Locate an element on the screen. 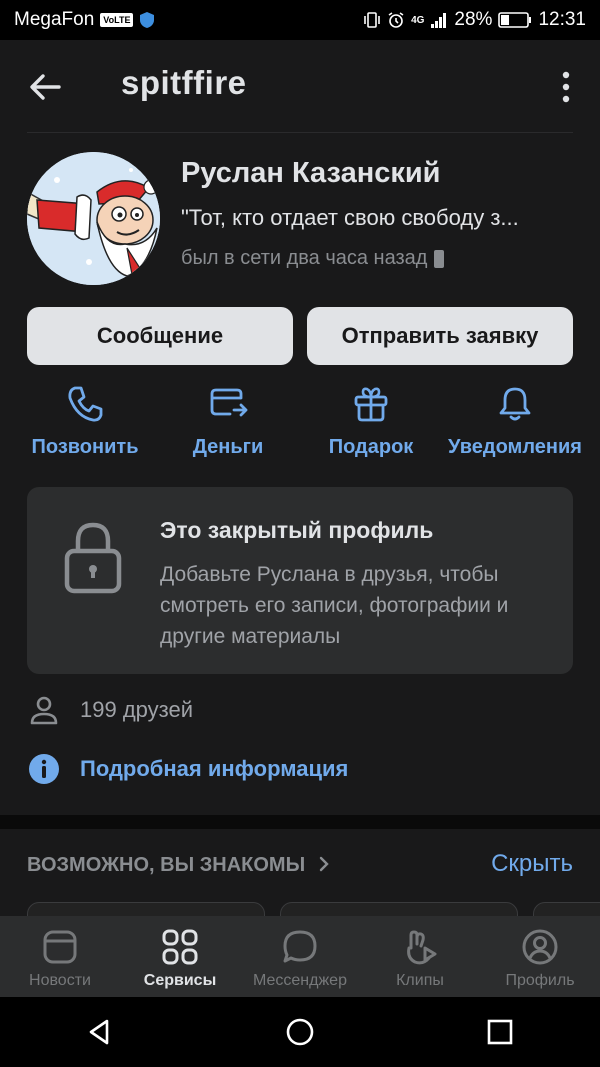  add-friend-button: Отправить заявку is located at coordinates (440, 336).